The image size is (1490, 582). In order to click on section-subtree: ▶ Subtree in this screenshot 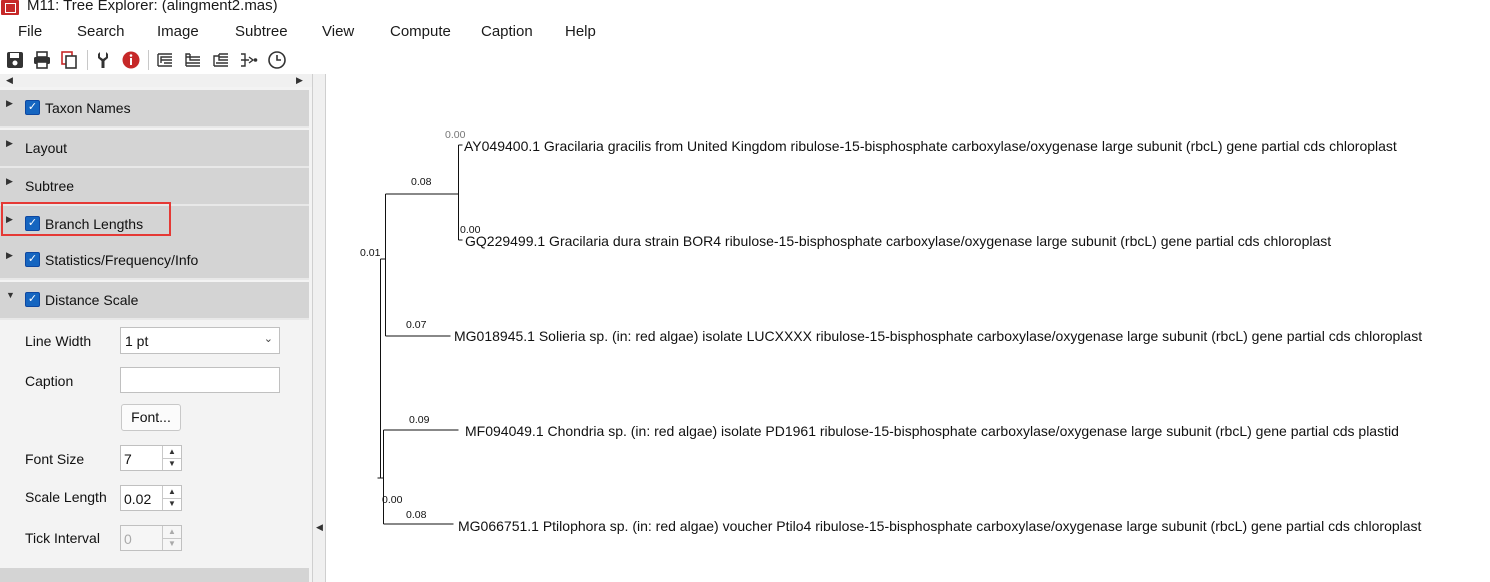, I will do `click(154, 187)`.